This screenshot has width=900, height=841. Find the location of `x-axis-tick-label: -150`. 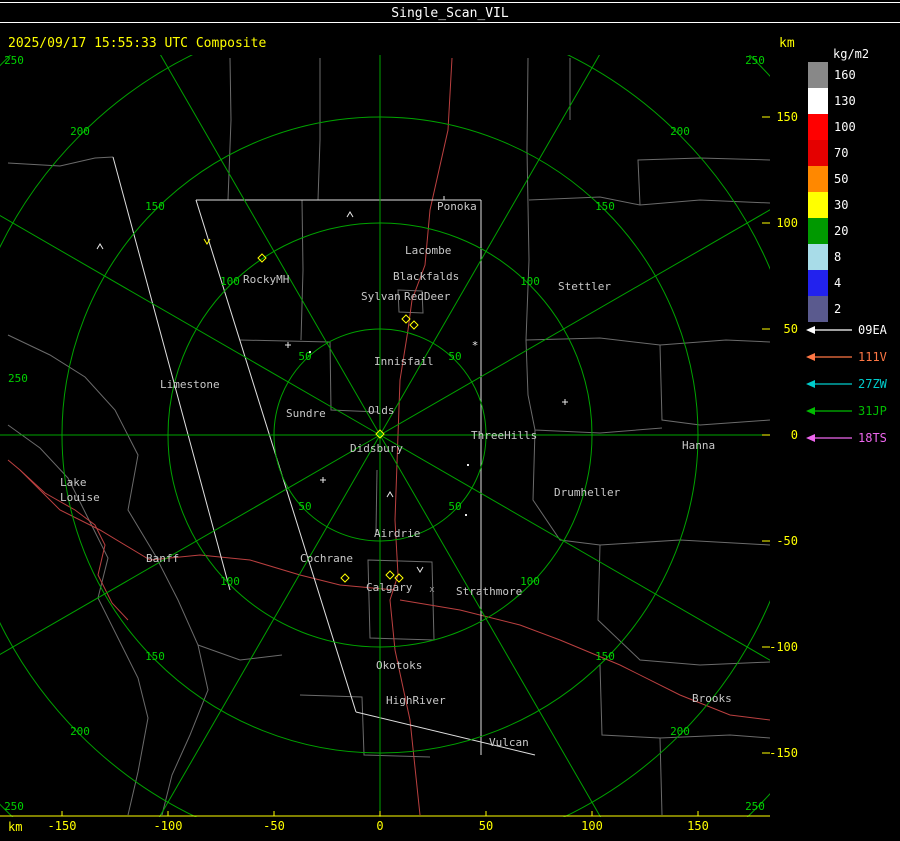

x-axis-tick-label: -150 is located at coordinates (62, 826).